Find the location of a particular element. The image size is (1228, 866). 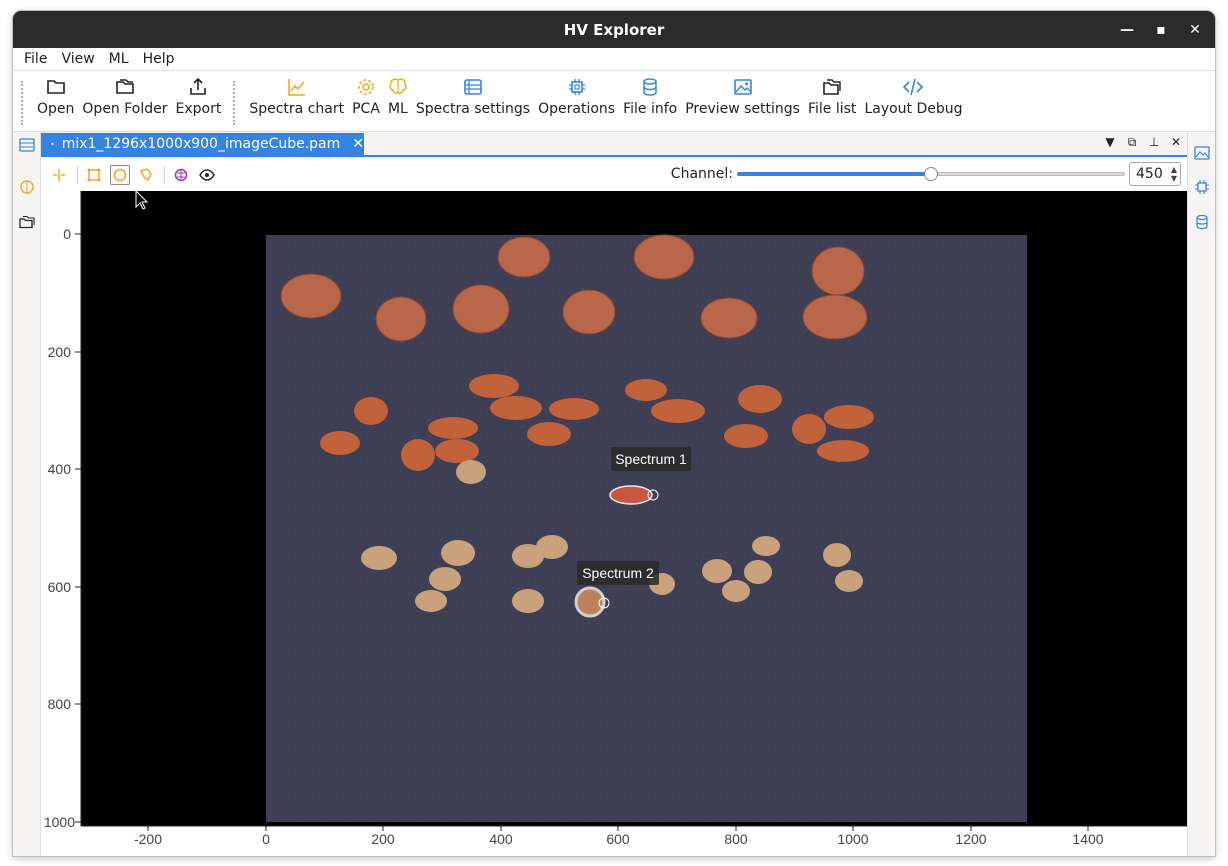

slider-handle is located at coordinates (931, 174).